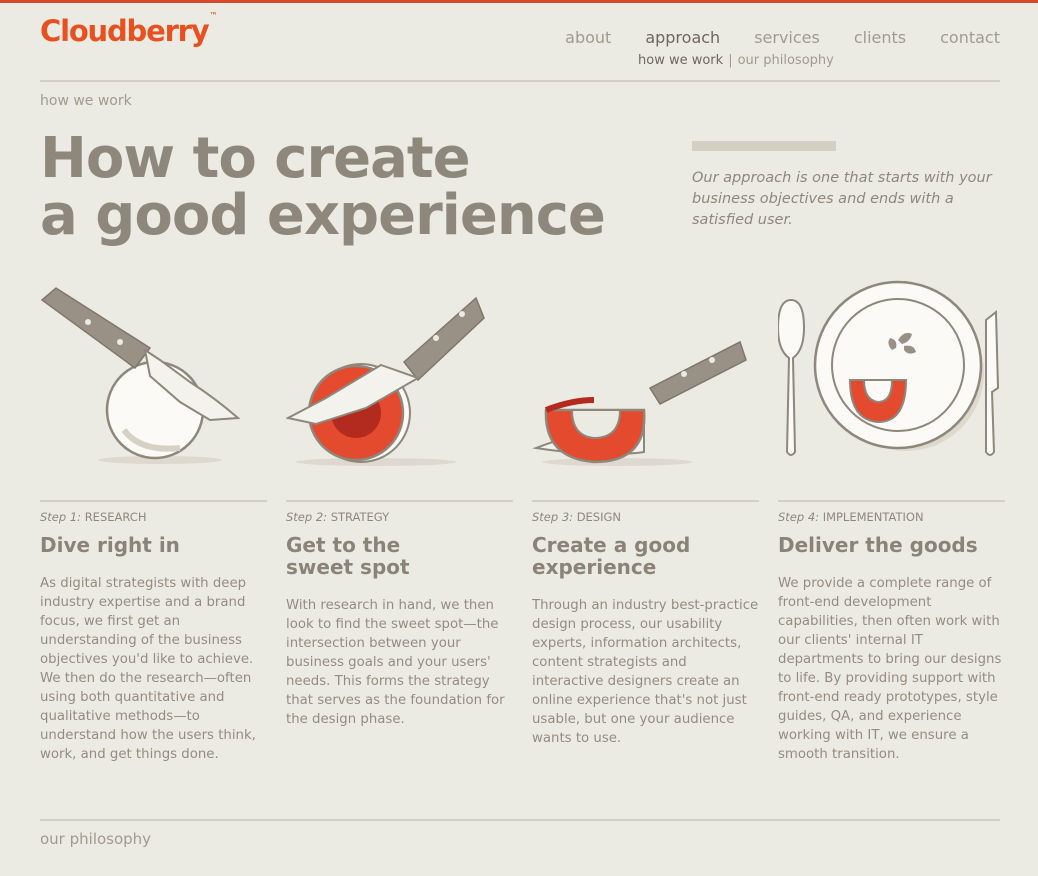  What do you see at coordinates (520, 81) in the screenshot?
I see `header-divider` at bounding box center [520, 81].